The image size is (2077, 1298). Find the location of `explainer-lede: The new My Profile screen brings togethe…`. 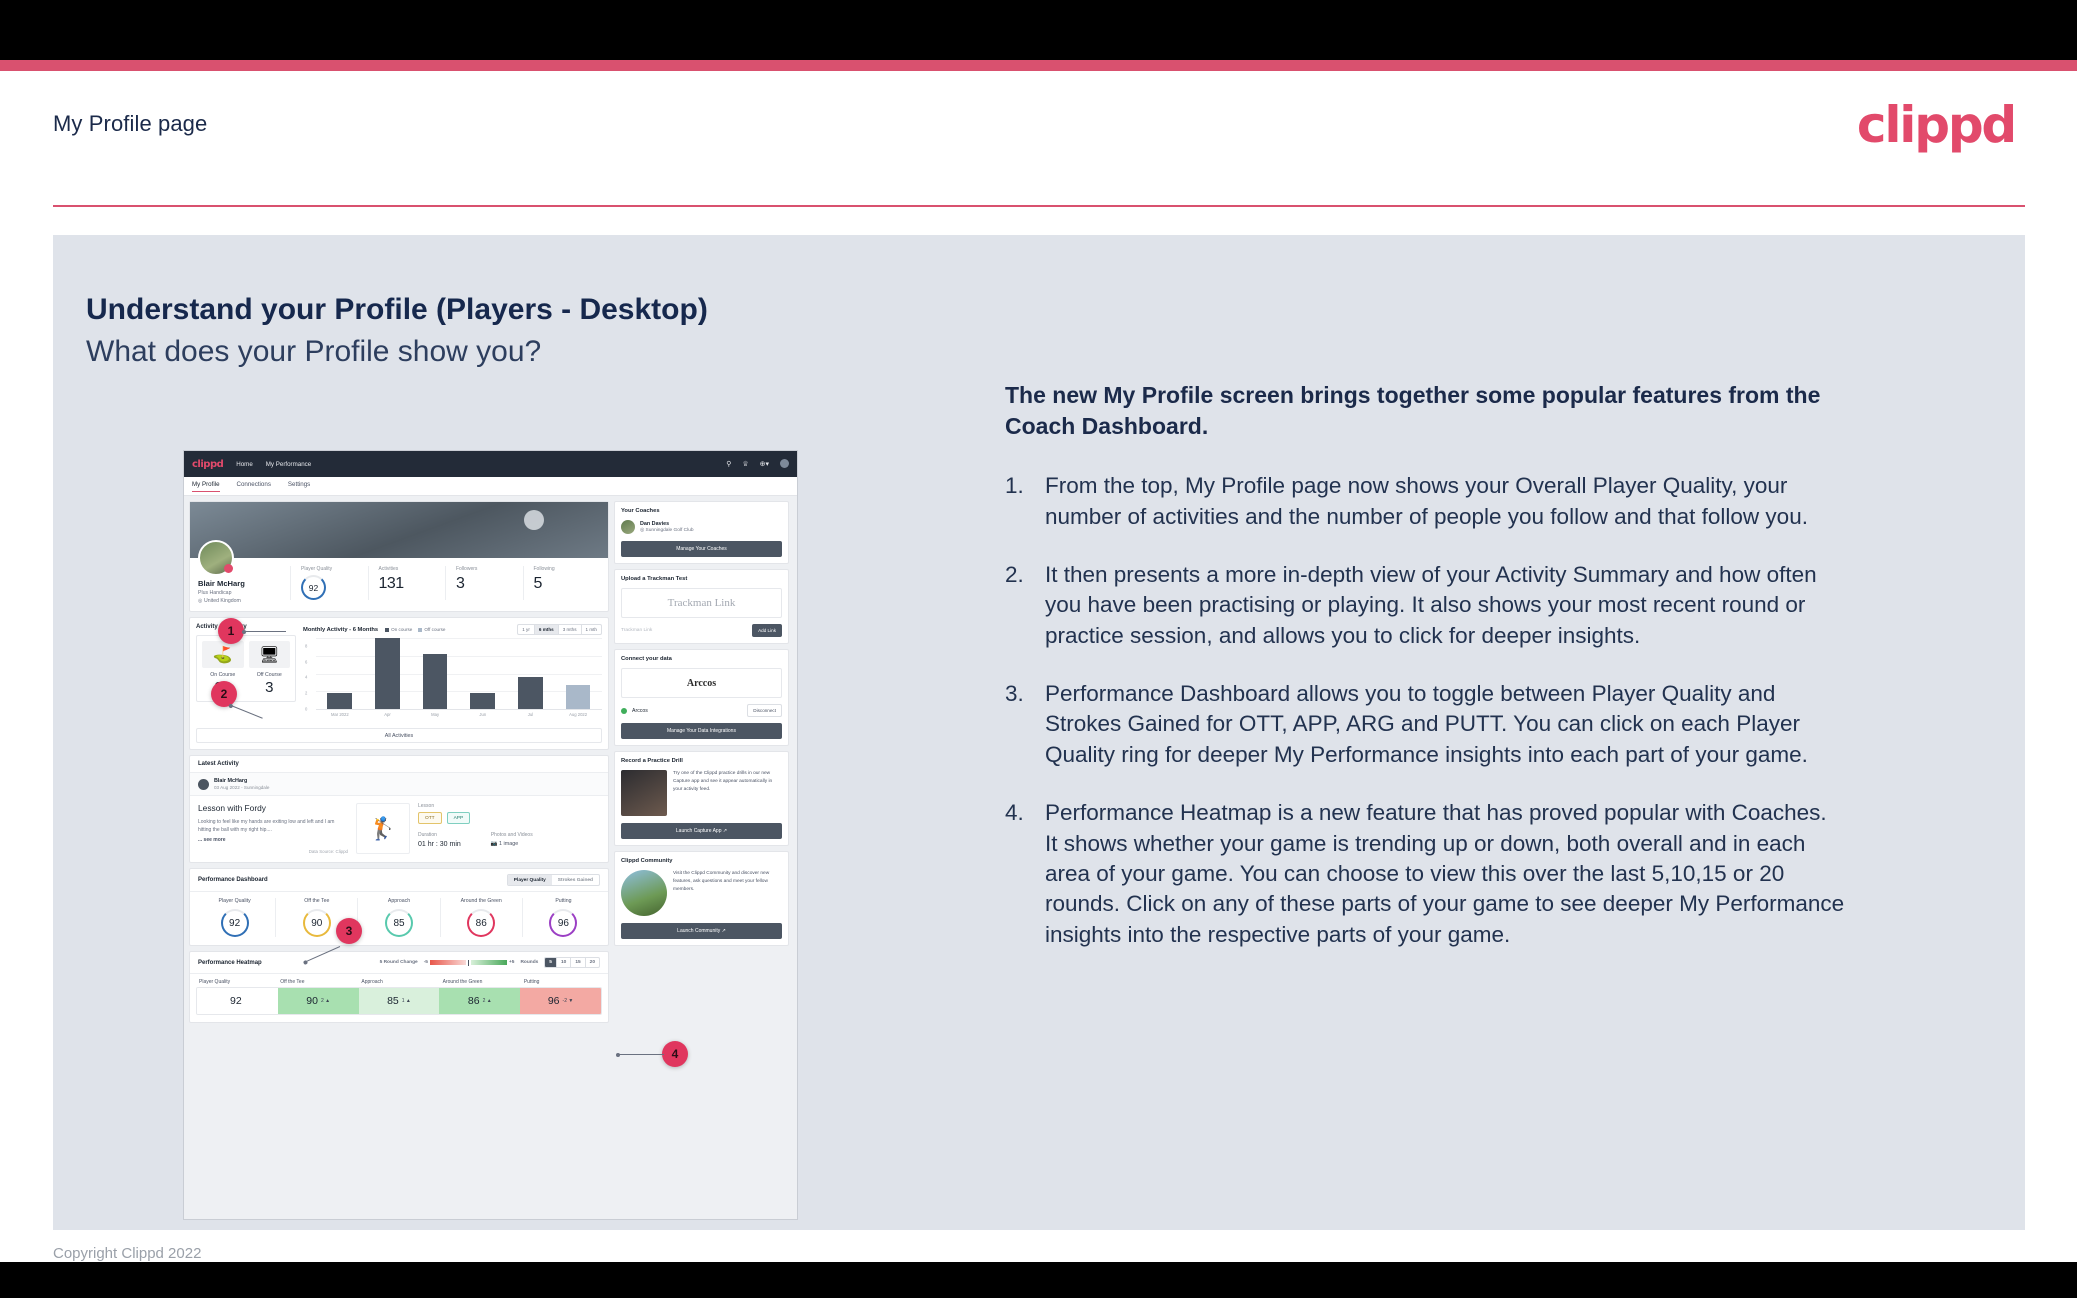

explainer-lede: The new My Profile screen brings togethe… is located at coordinates (1413, 410).